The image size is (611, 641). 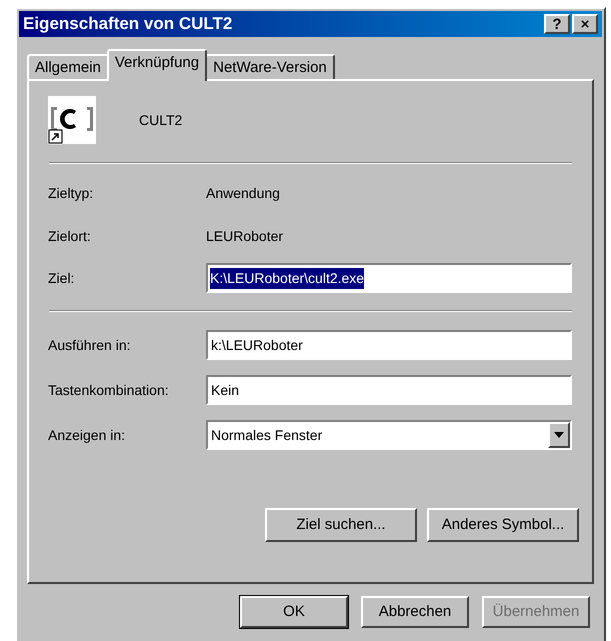 What do you see at coordinates (389, 435) in the screenshot?
I see `display-dropdown: Normales Fenster` at bounding box center [389, 435].